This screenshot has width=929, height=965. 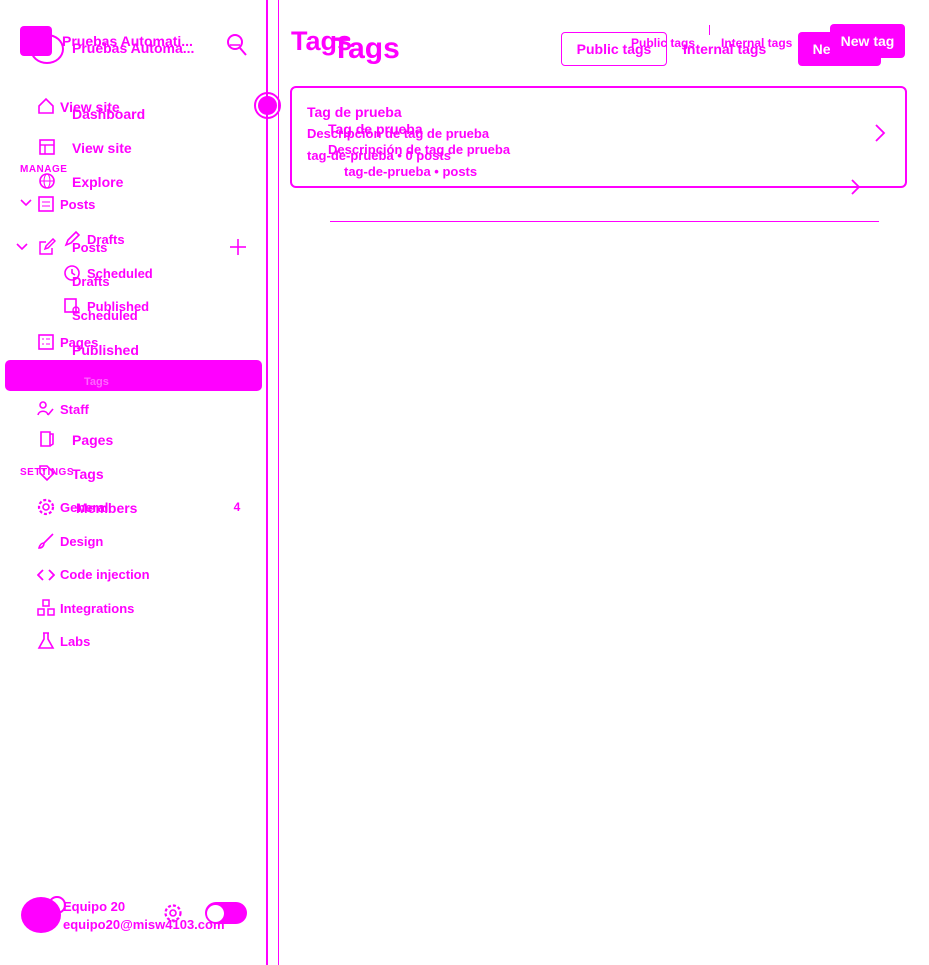 I want to click on gear-icon, so click(x=46, y=507).